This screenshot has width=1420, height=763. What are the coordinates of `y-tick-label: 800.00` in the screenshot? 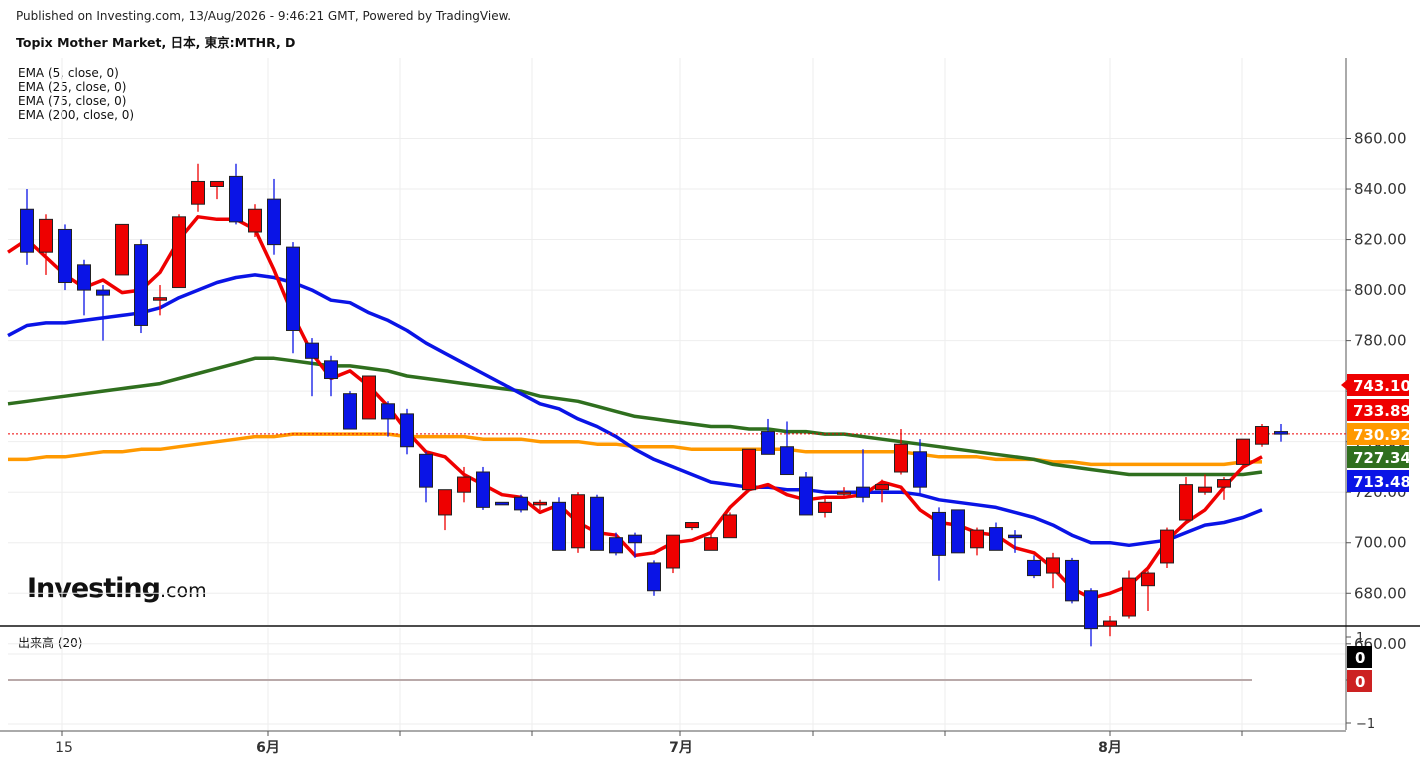 It's located at (1380, 290).